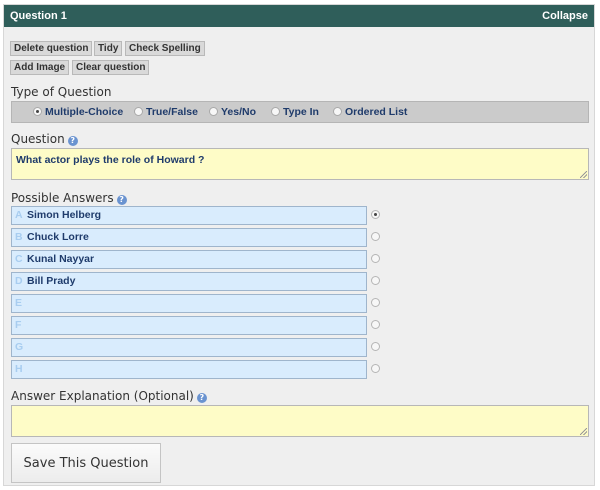 This screenshot has width=600, height=490. I want to click on answer-letter: H, so click(19, 369).